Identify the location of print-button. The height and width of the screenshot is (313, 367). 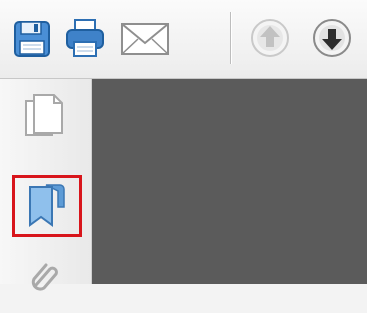
(85, 38).